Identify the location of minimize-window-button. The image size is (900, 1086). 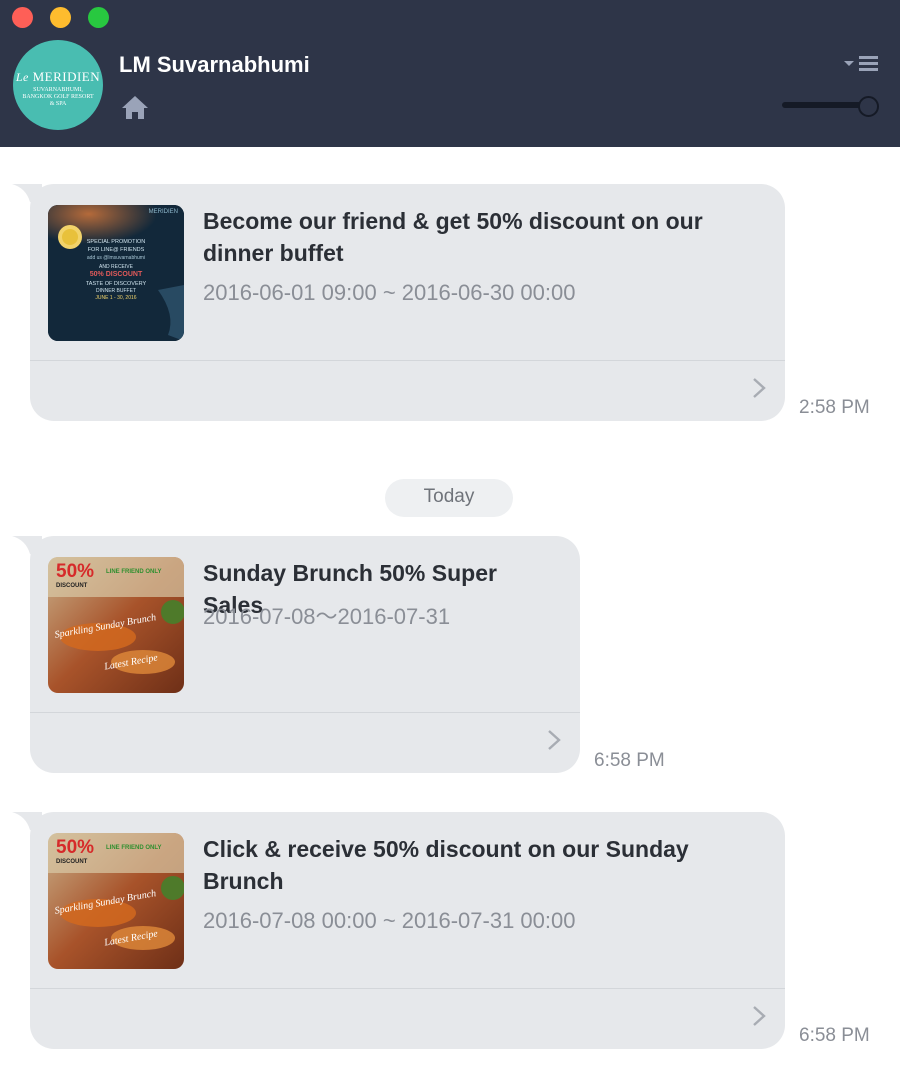
(60, 17).